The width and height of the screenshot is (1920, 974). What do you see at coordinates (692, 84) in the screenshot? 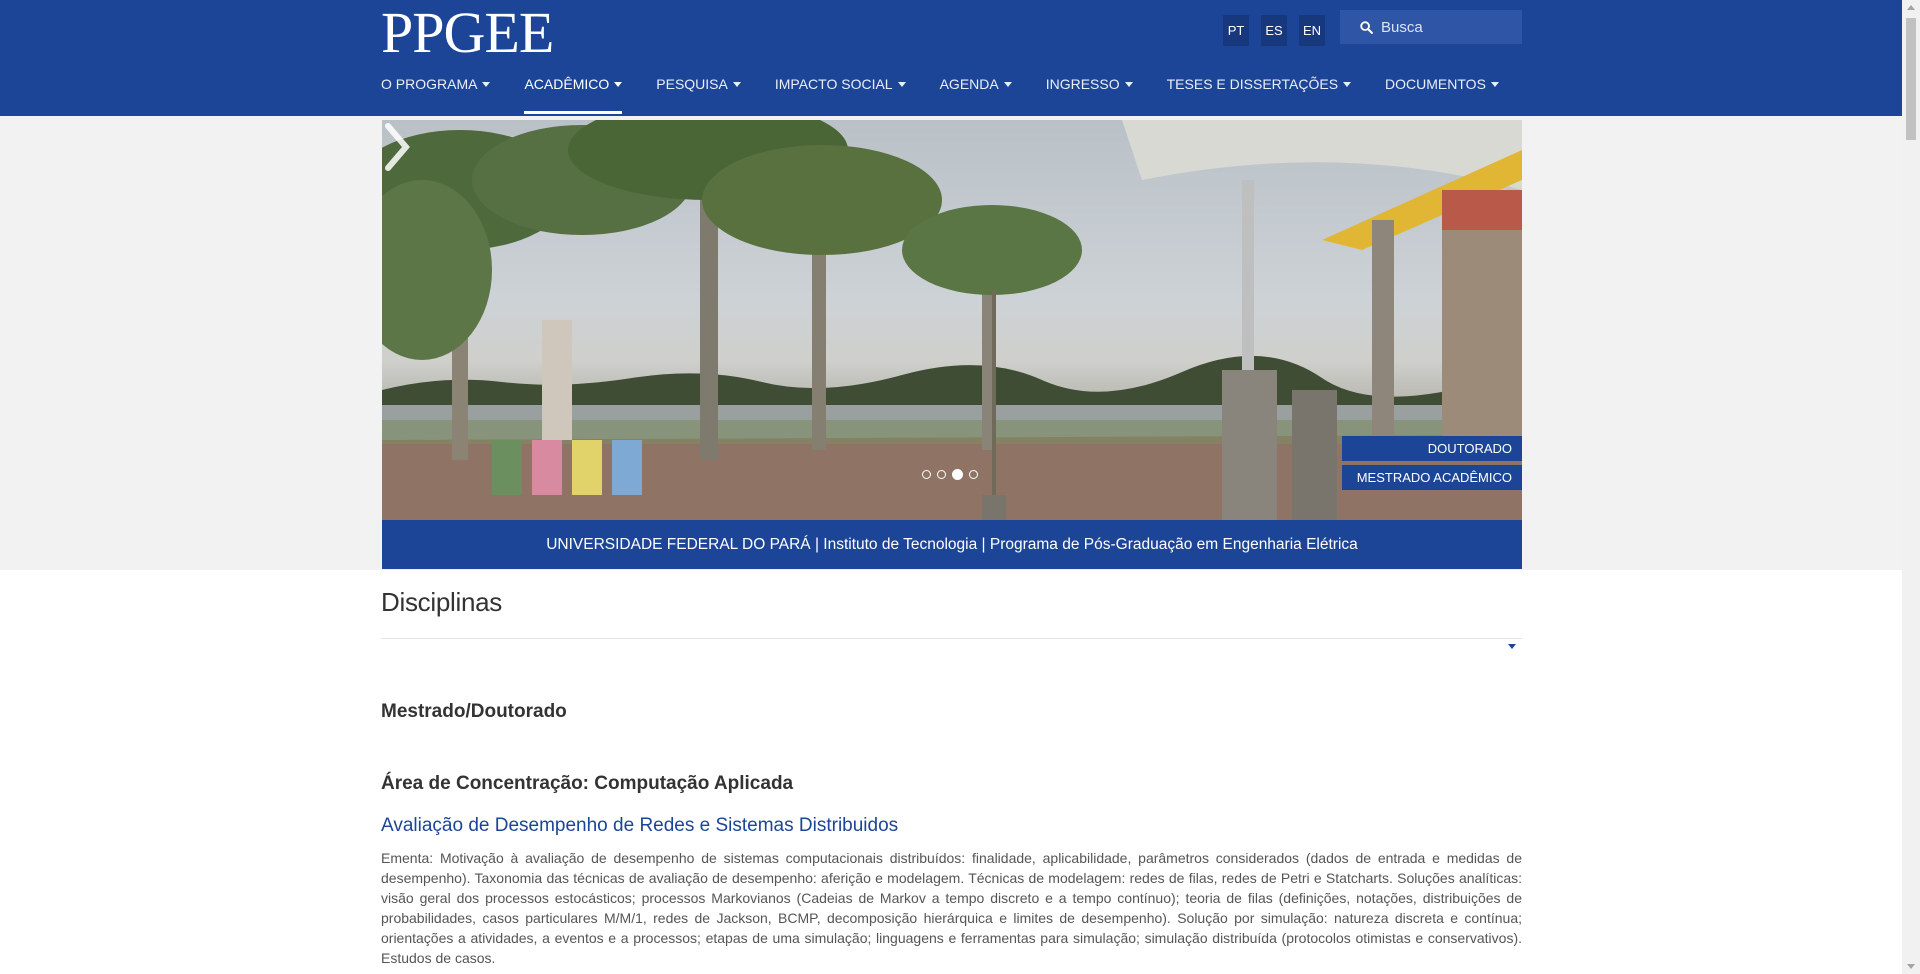
I see `nav-item-label: PESQUISA` at bounding box center [692, 84].